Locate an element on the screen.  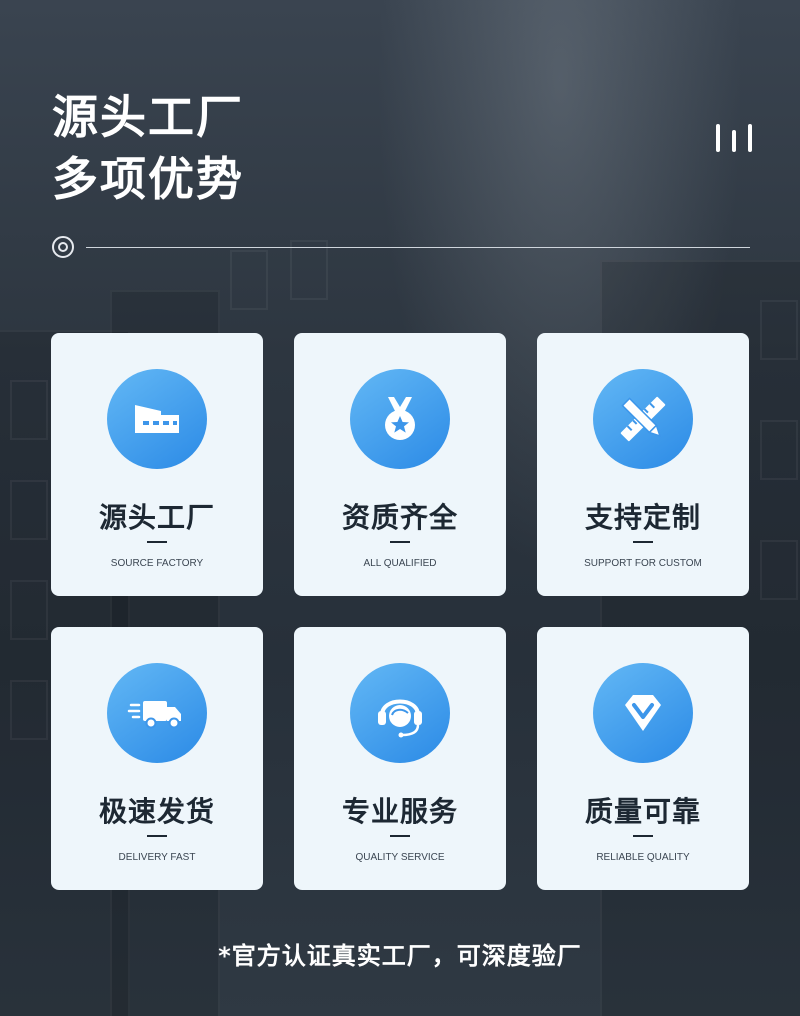
card-subtitle: QUALITY SERVICE is located at coordinates (400, 857).